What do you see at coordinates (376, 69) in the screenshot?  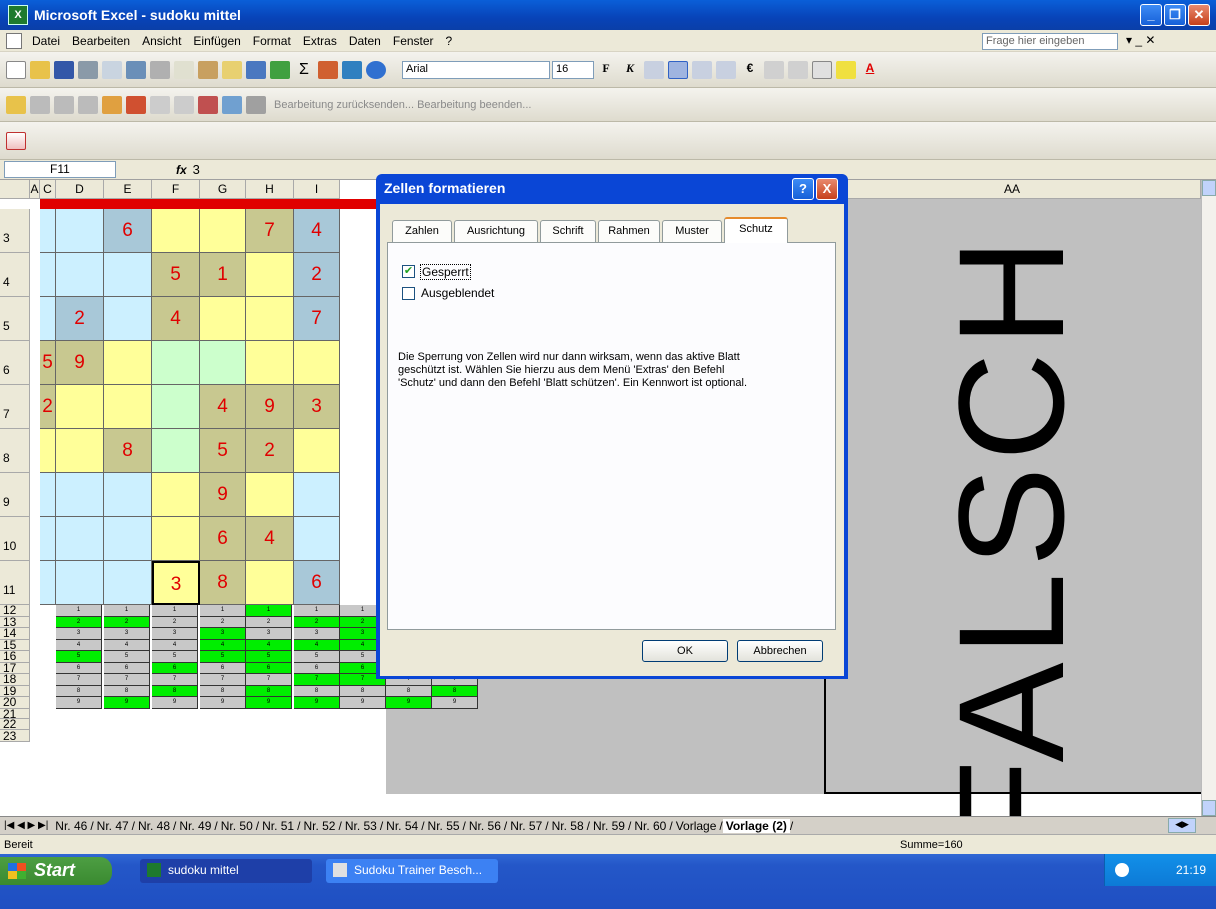 I see `help-icon` at bounding box center [376, 69].